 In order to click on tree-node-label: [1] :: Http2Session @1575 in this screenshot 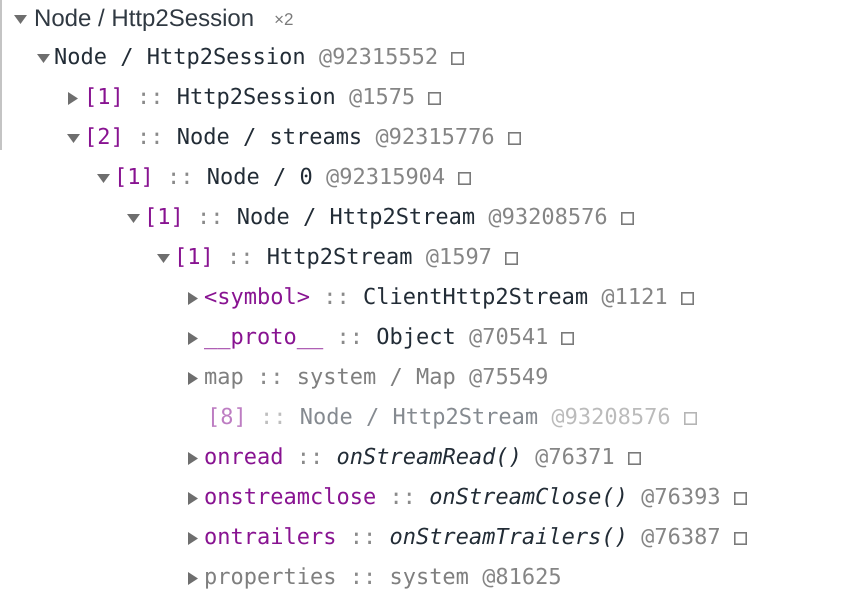, I will do `click(250, 98)`.